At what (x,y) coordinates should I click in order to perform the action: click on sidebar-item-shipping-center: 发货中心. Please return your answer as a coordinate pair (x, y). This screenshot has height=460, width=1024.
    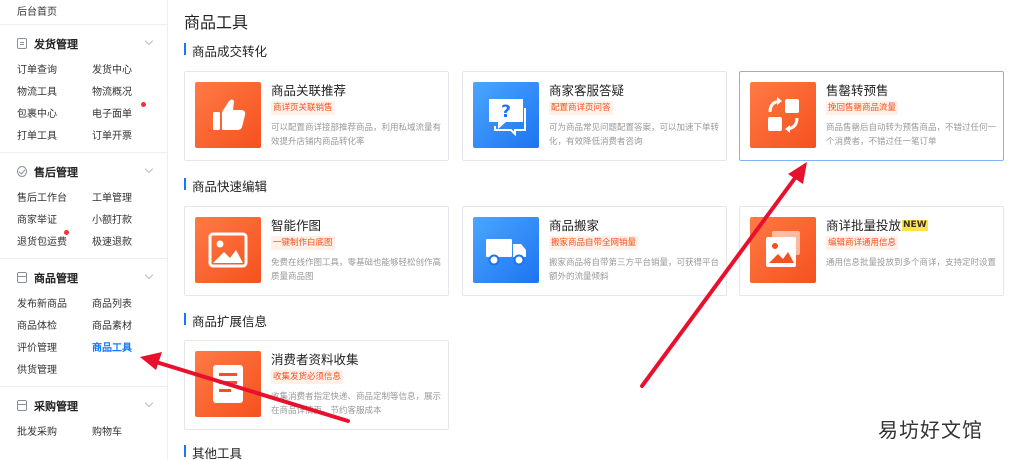
    Looking at the image, I should click on (112, 68).